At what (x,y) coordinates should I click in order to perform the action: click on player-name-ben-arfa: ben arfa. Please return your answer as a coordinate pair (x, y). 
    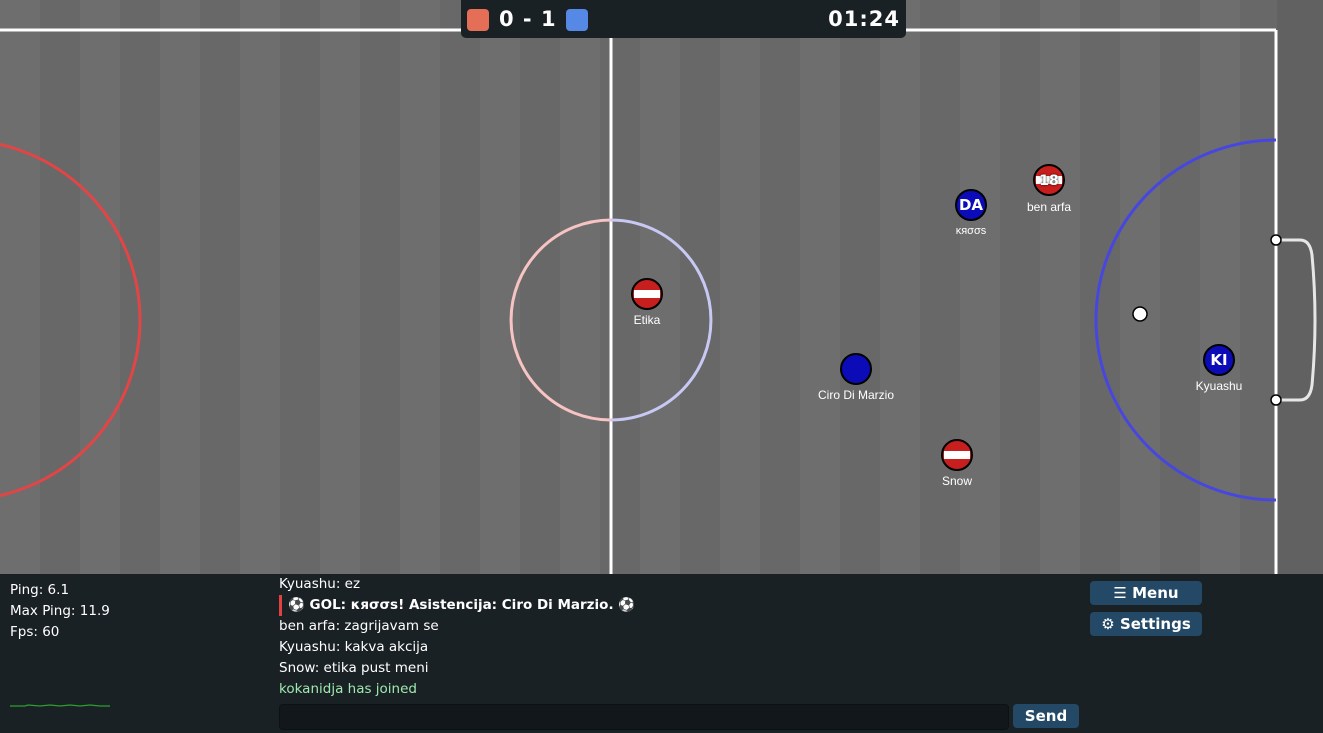
    Looking at the image, I should click on (1049, 207).